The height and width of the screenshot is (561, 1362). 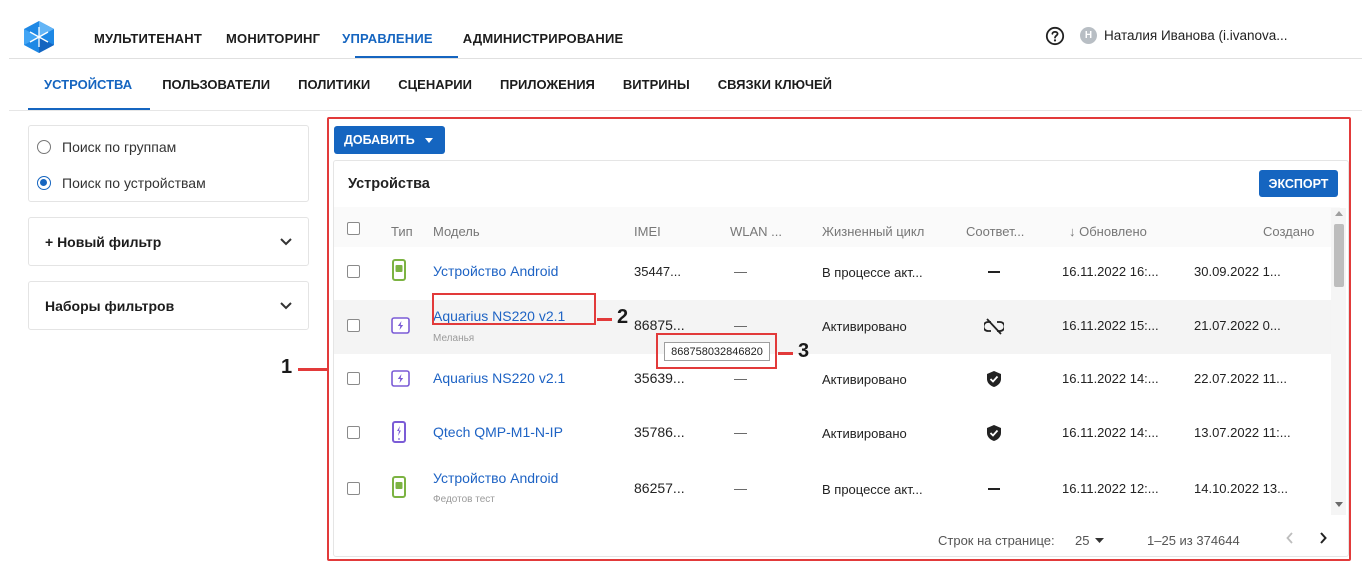 What do you see at coordinates (435, 84) in the screenshot?
I see `tab-scenarios: СЦЕНАРИИ` at bounding box center [435, 84].